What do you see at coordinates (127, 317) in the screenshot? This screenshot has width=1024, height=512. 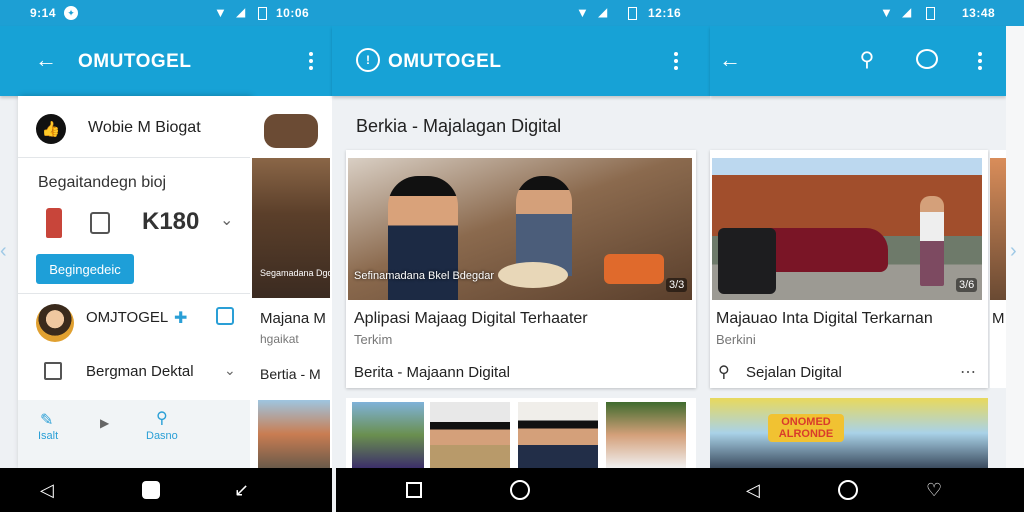 I see `profile-name: OMJTOGEL` at bounding box center [127, 317].